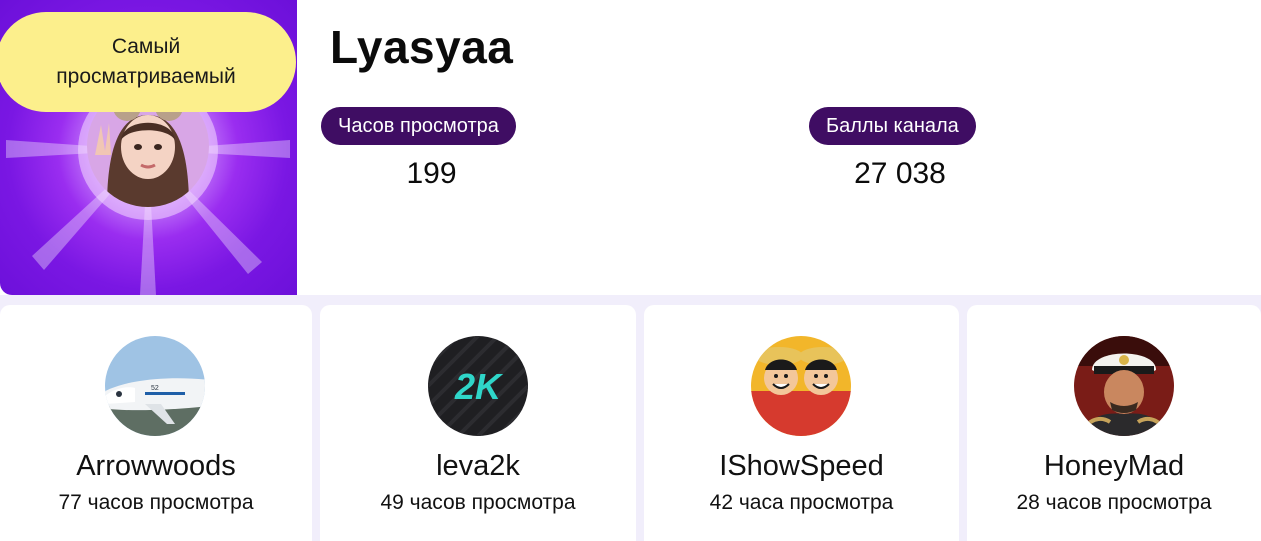 This screenshot has height=541, width=1261. I want to click on channel-card: HoneyMad 28 часов просмотра, so click(1114, 423).